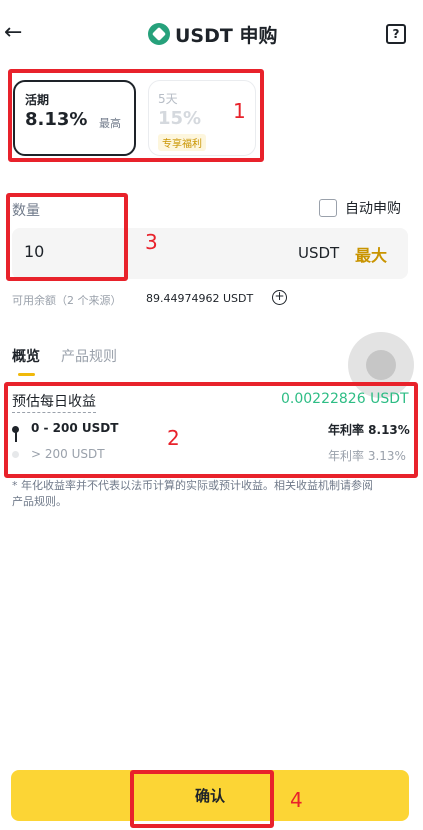 This screenshot has width=423, height=830. I want to click on confirm-button: 确认, so click(210, 795).